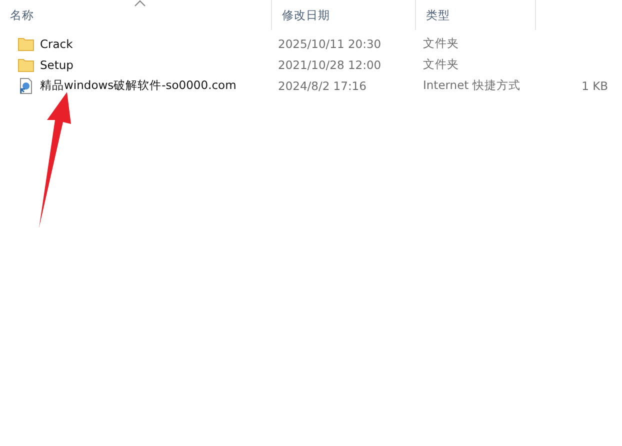 The width and height of the screenshot is (622, 446). Describe the element at coordinates (595, 85) in the screenshot. I see `file-size: 1 KB` at that location.